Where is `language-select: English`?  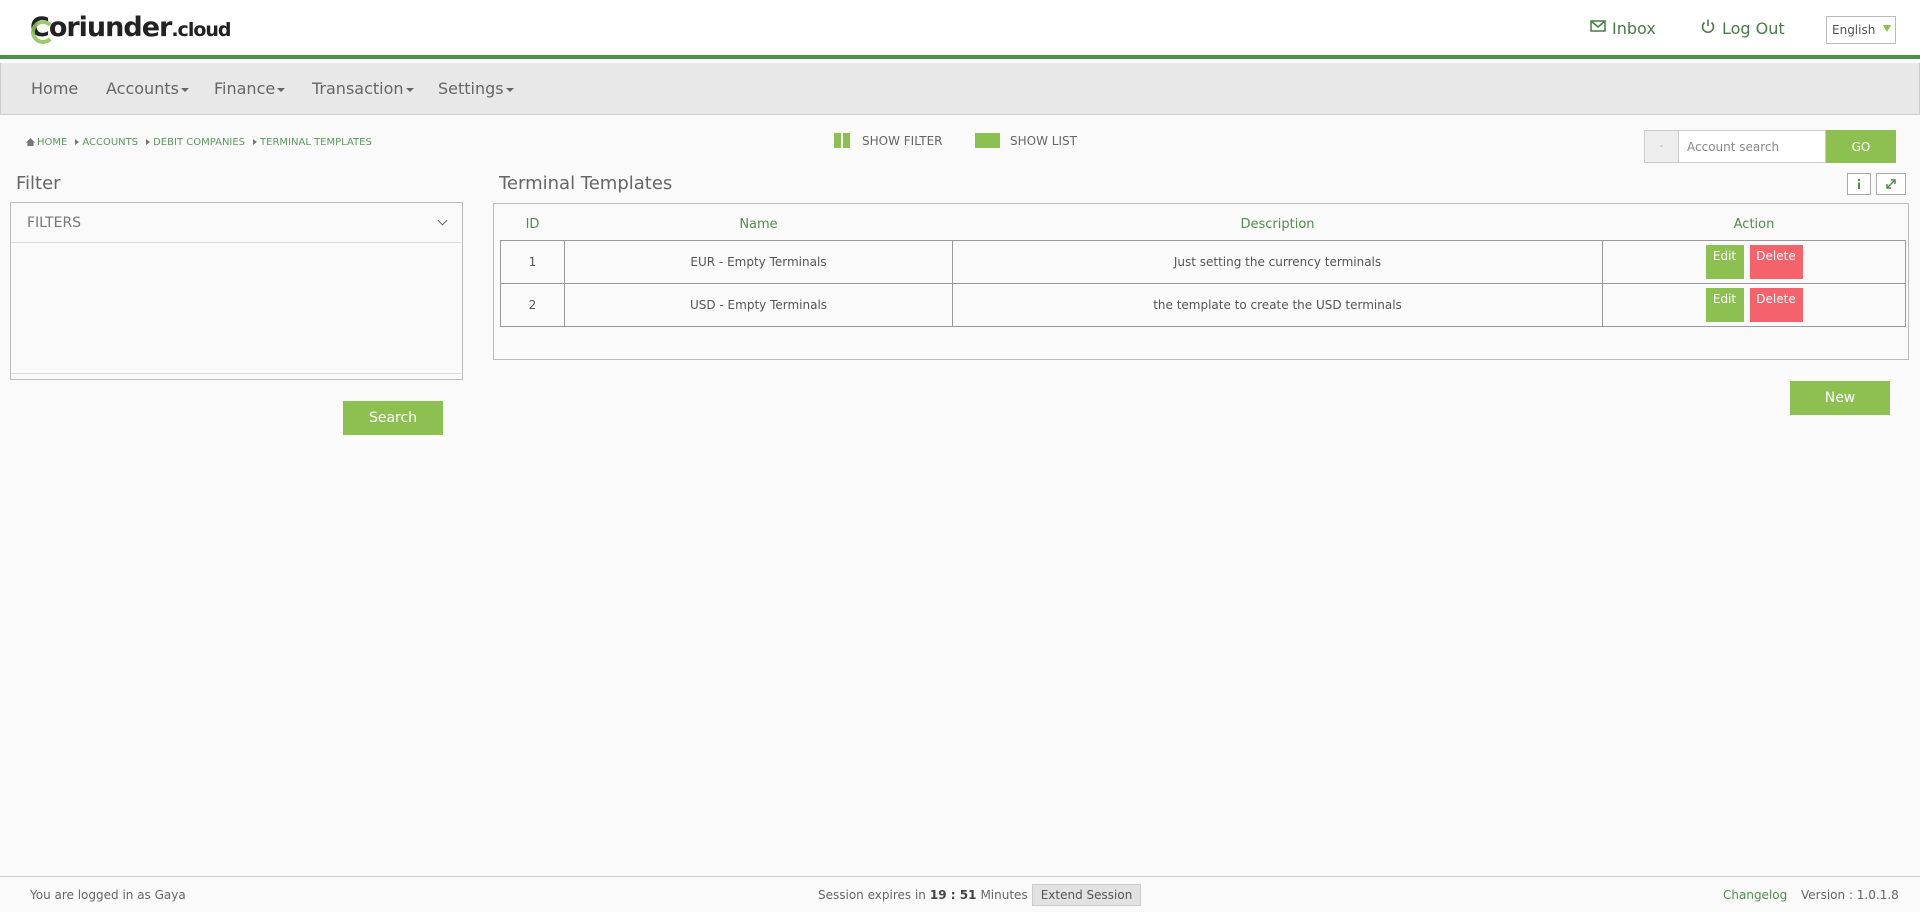 language-select: English is located at coordinates (1861, 30).